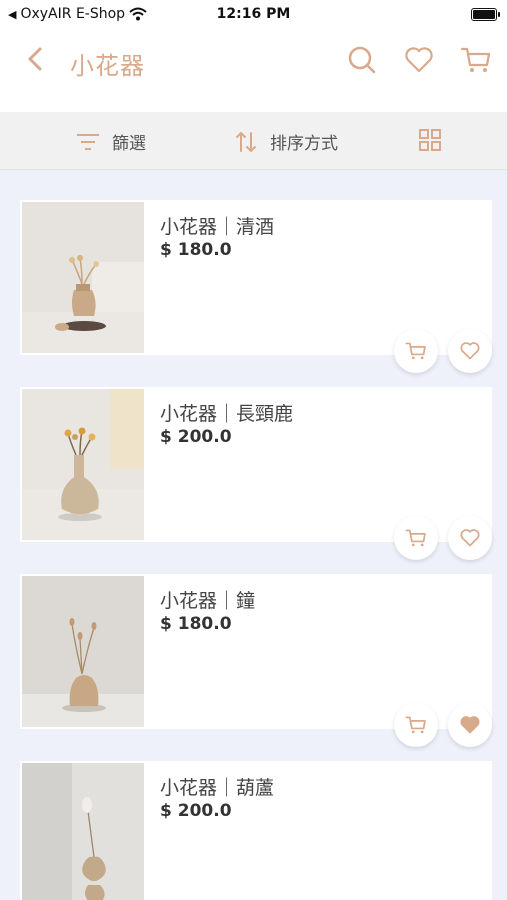 Image resolution: width=507 pixels, height=900 pixels. I want to click on product-name: 小花器｜鐘, so click(208, 601).